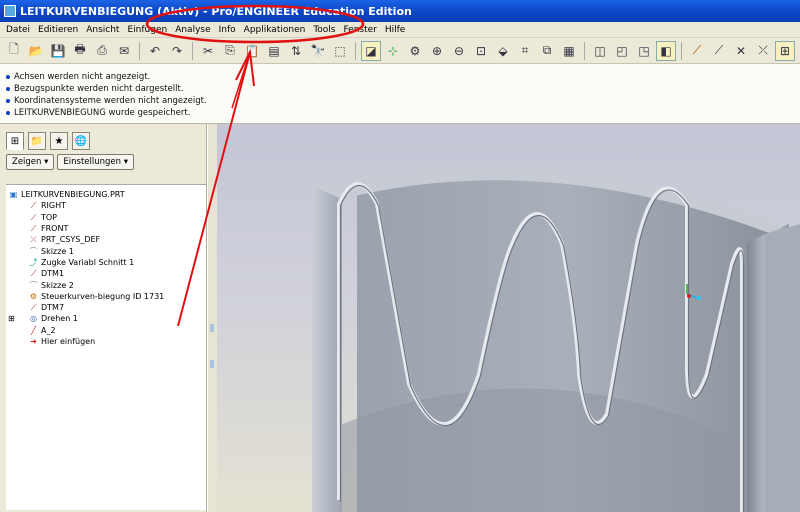 The height and width of the screenshot is (512, 800). What do you see at coordinates (18, 30) in the screenshot?
I see `menu-datei: Datei` at bounding box center [18, 30].